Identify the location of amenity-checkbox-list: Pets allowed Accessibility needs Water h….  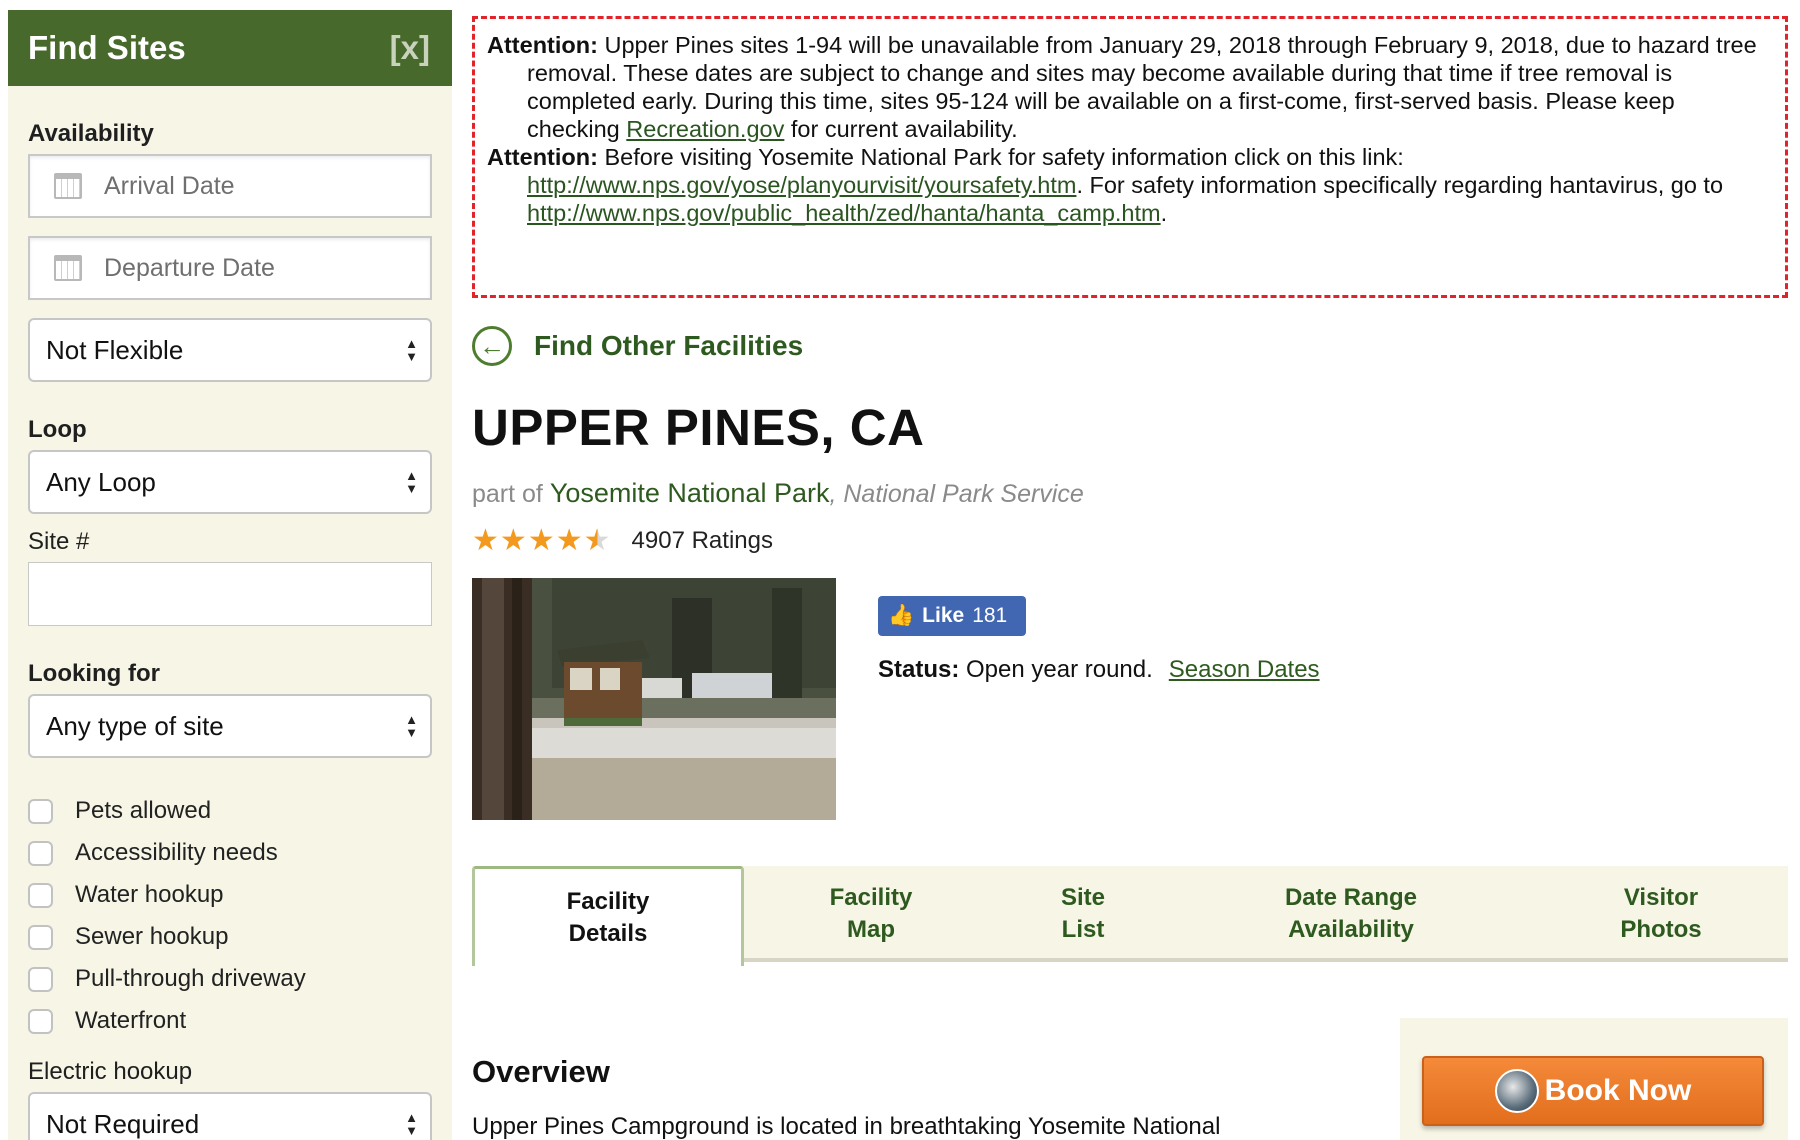
(230, 916).